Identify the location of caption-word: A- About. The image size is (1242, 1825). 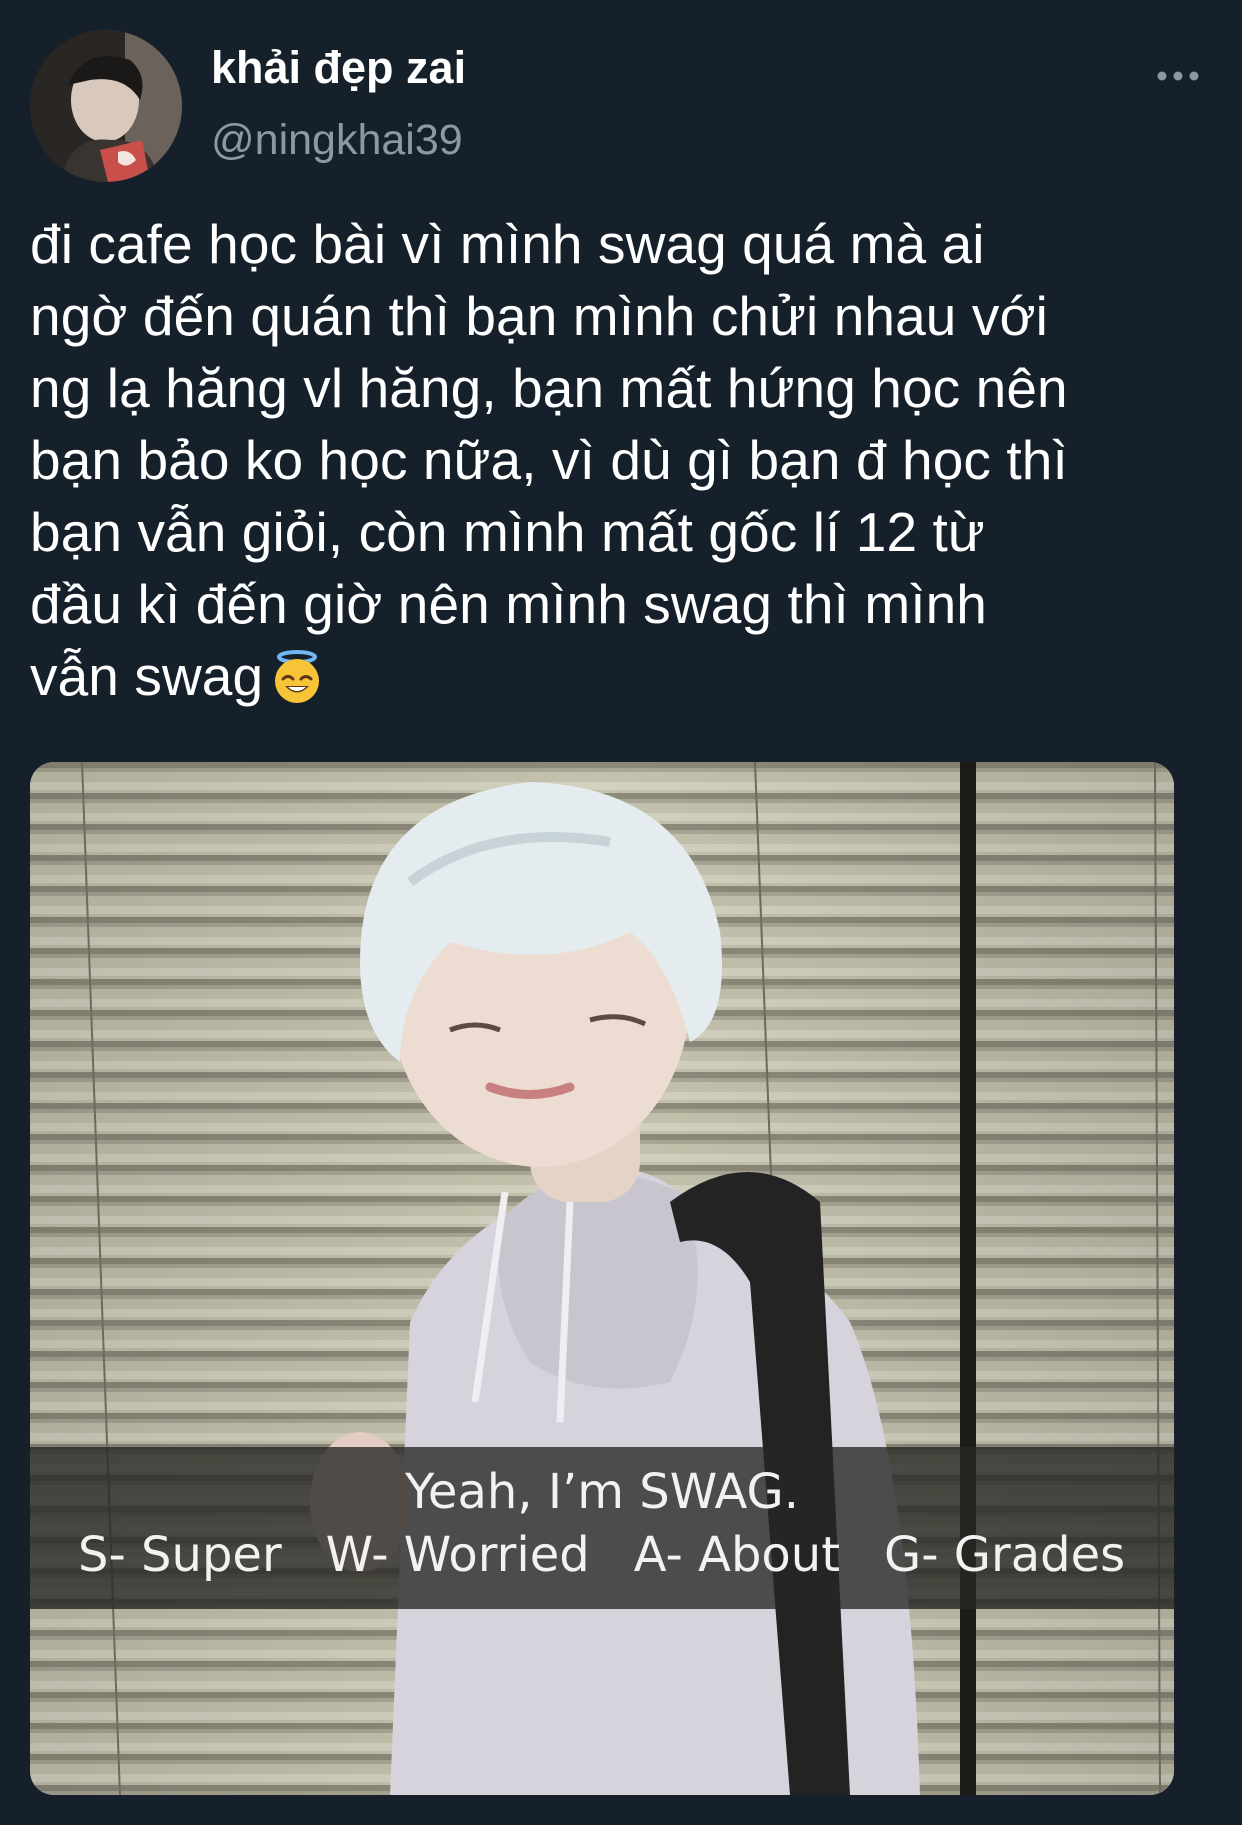
(737, 1555).